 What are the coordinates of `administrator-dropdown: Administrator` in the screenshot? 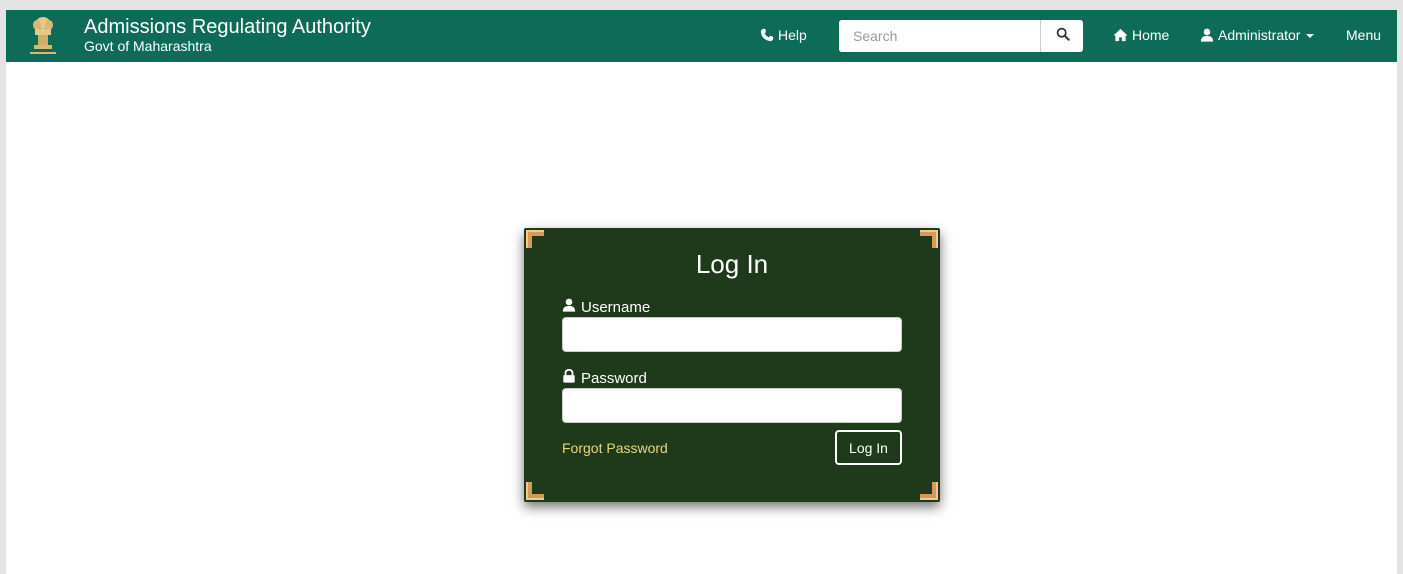 It's located at (1257, 35).